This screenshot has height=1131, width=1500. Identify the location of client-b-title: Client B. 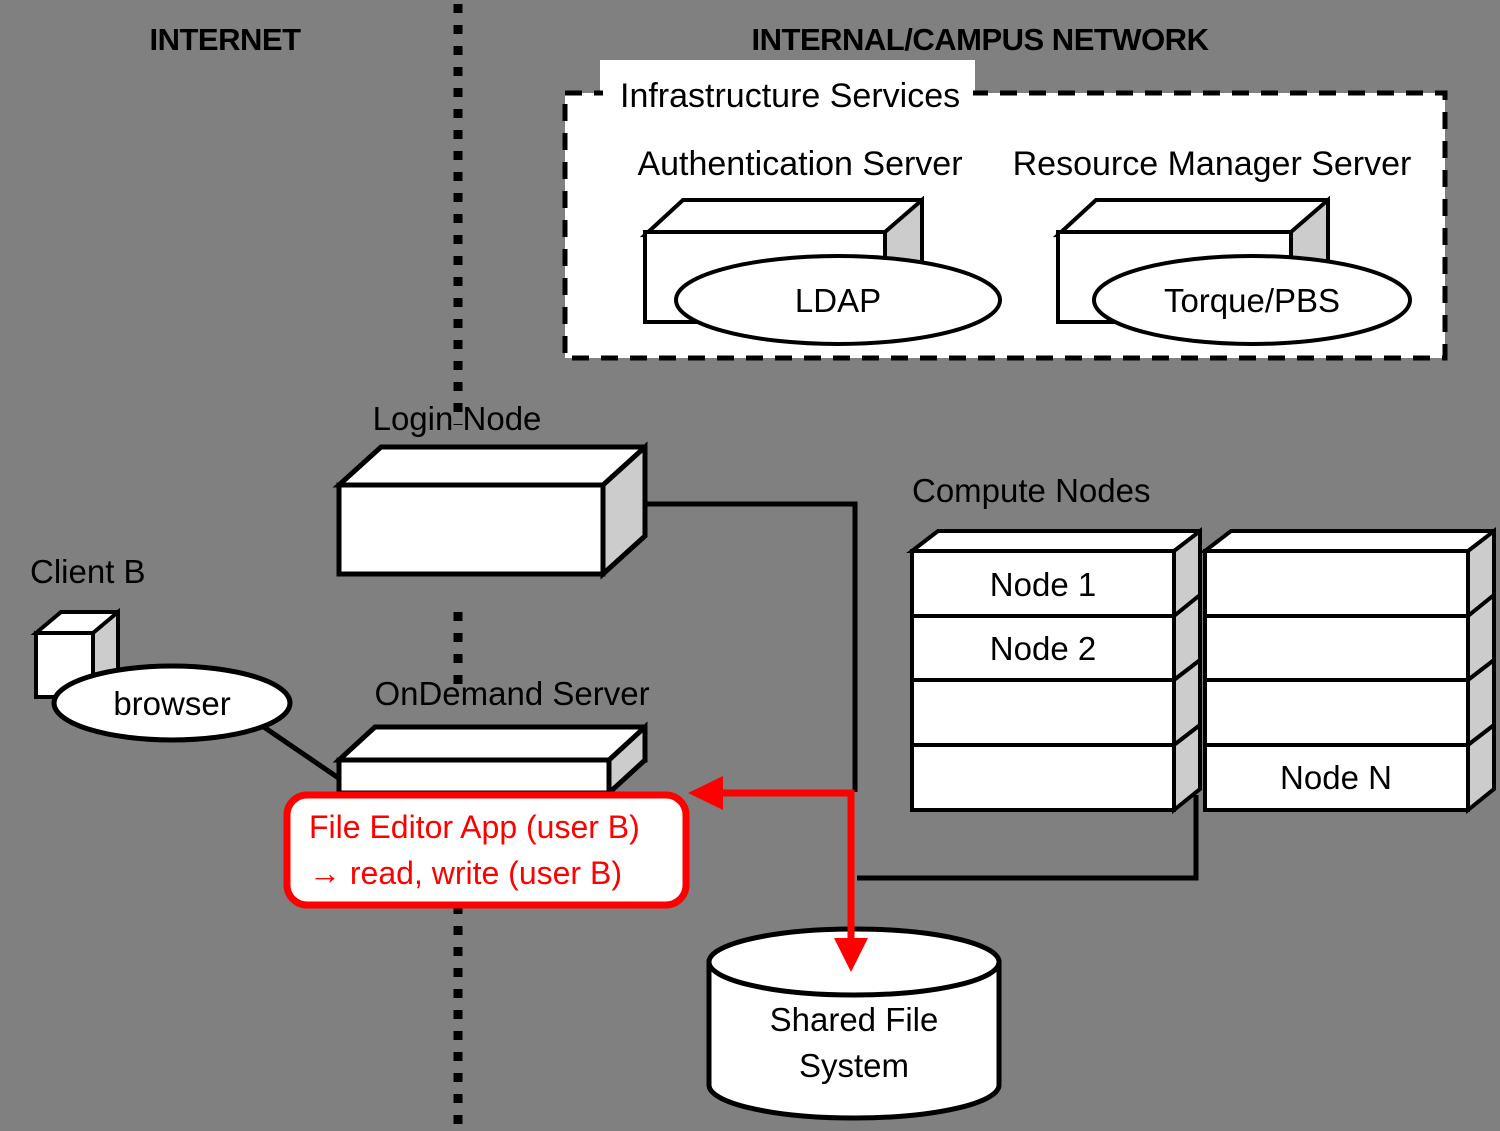
(88, 571).